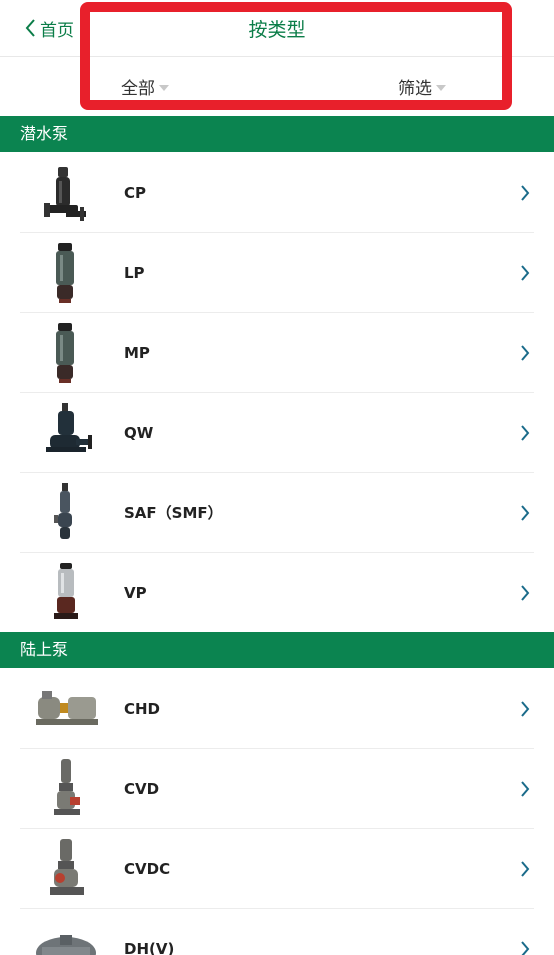  I want to click on list-item: LP, so click(277, 273).